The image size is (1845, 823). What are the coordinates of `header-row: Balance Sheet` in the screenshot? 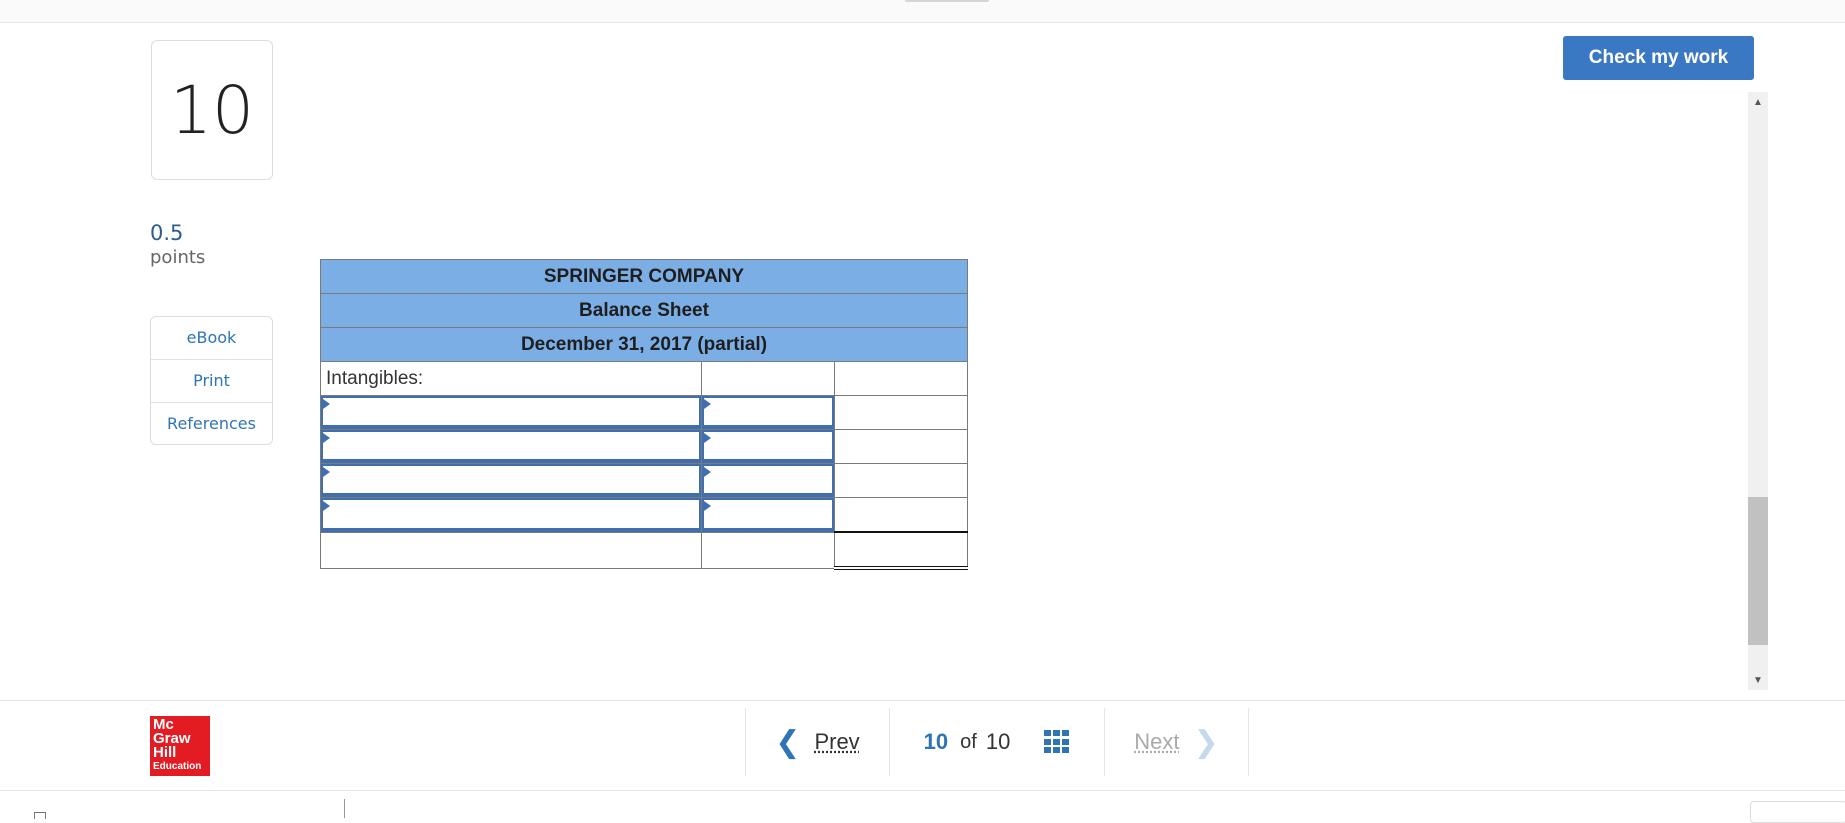 It's located at (644, 311).